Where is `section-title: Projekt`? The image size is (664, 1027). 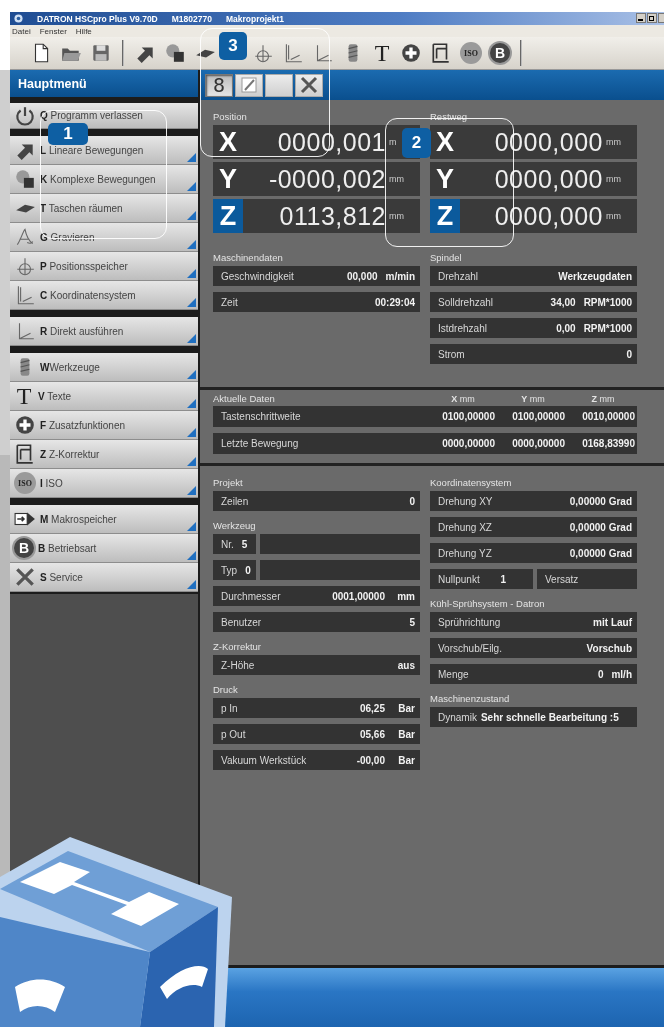 section-title: Projekt is located at coordinates (228, 483).